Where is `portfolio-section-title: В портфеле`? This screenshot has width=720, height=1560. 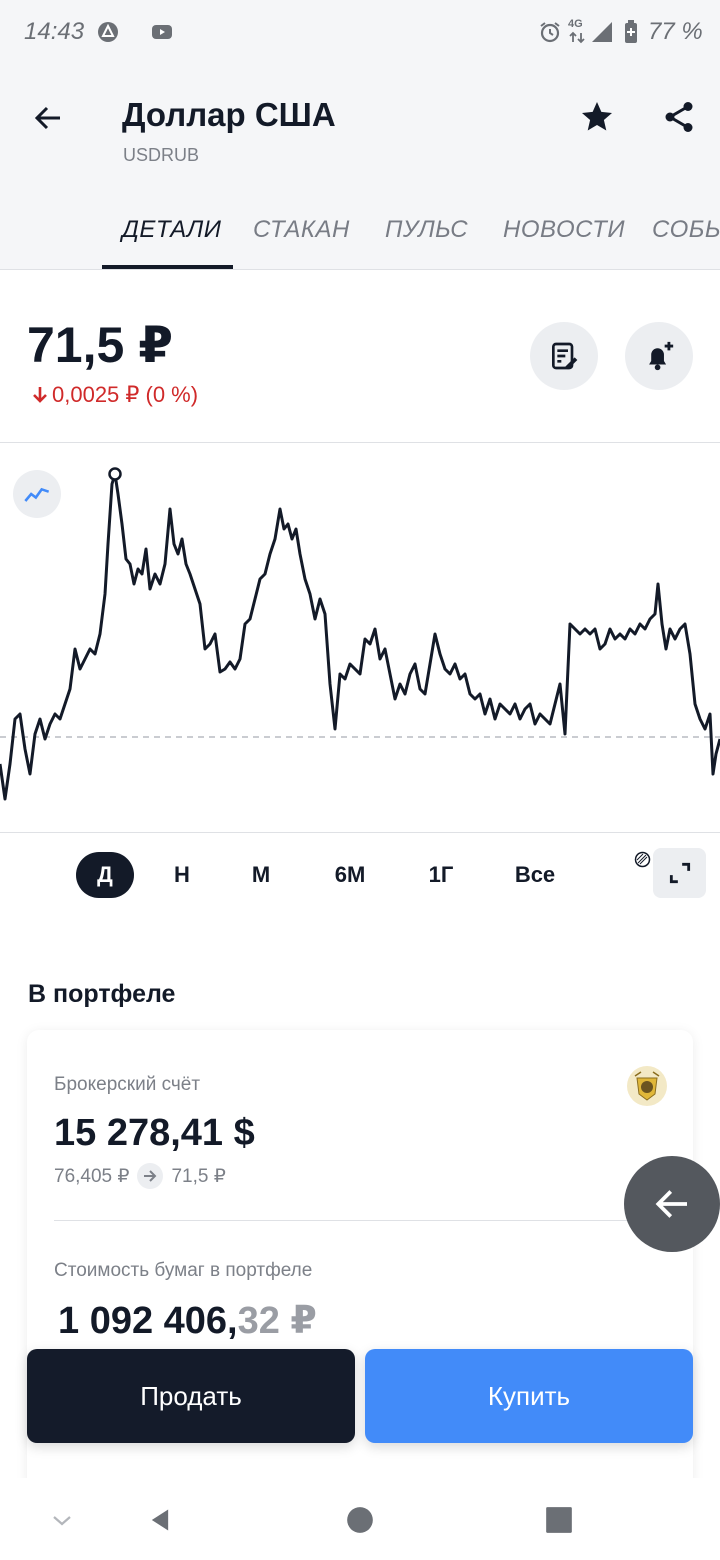
portfolio-section-title: В портфеле is located at coordinates (102, 994).